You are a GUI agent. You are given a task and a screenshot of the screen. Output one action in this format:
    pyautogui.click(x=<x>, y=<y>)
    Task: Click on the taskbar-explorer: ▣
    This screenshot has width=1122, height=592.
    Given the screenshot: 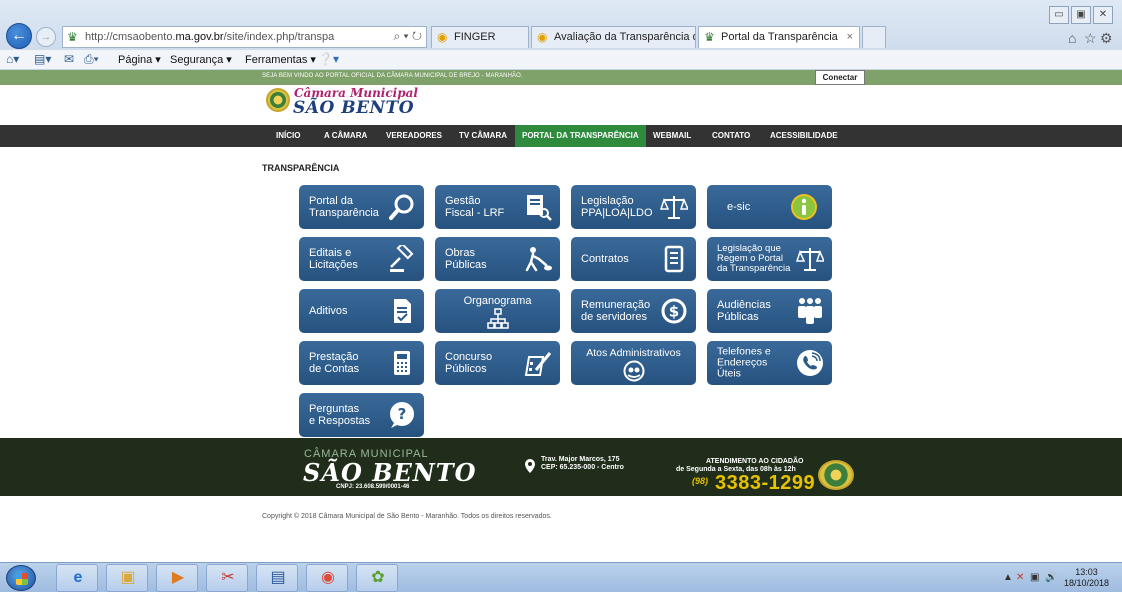 What is the action you would take?
    pyautogui.click(x=127, y=578)
    